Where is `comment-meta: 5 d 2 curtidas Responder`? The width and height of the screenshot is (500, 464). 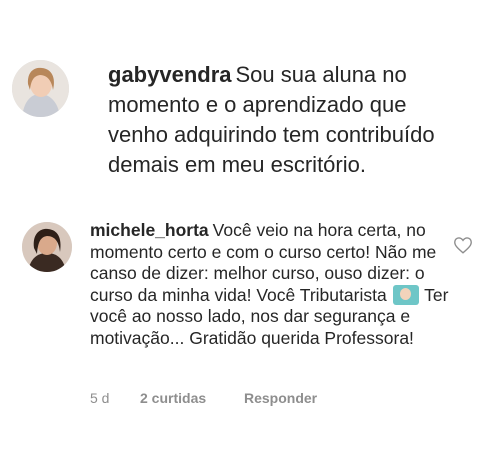 comment-meta: 5 d 2 curtidas Responder is located at coordinates (203, 398).